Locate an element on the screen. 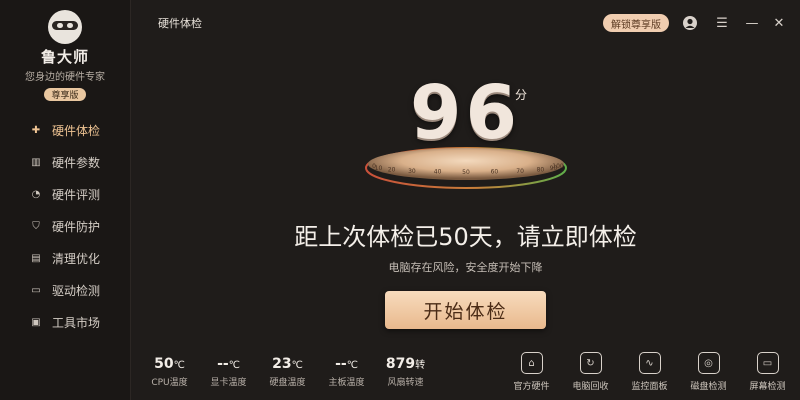 The width and height of the screenshot is (800, 400). shop-icon: ⌂ is located at coordinates (531, 363).